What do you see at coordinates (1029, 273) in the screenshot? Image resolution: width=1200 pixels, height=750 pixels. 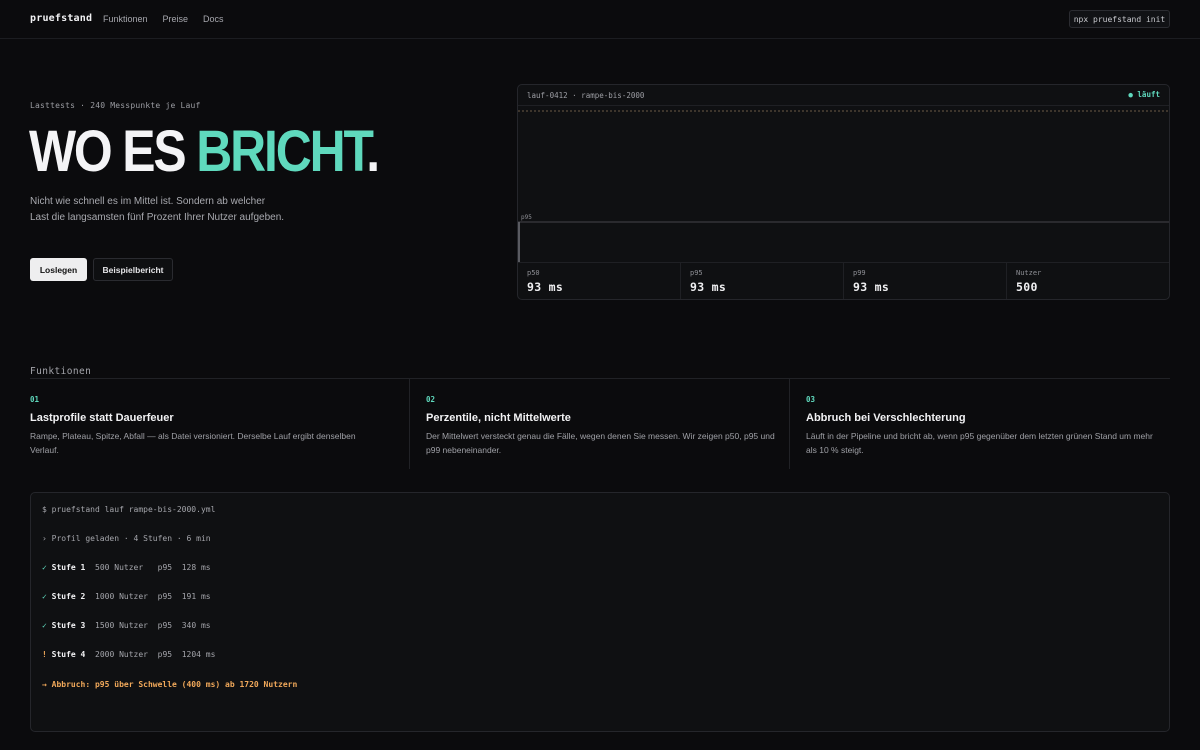 I see `stat-label: Nutzer` at bounding box center [1029, 273].